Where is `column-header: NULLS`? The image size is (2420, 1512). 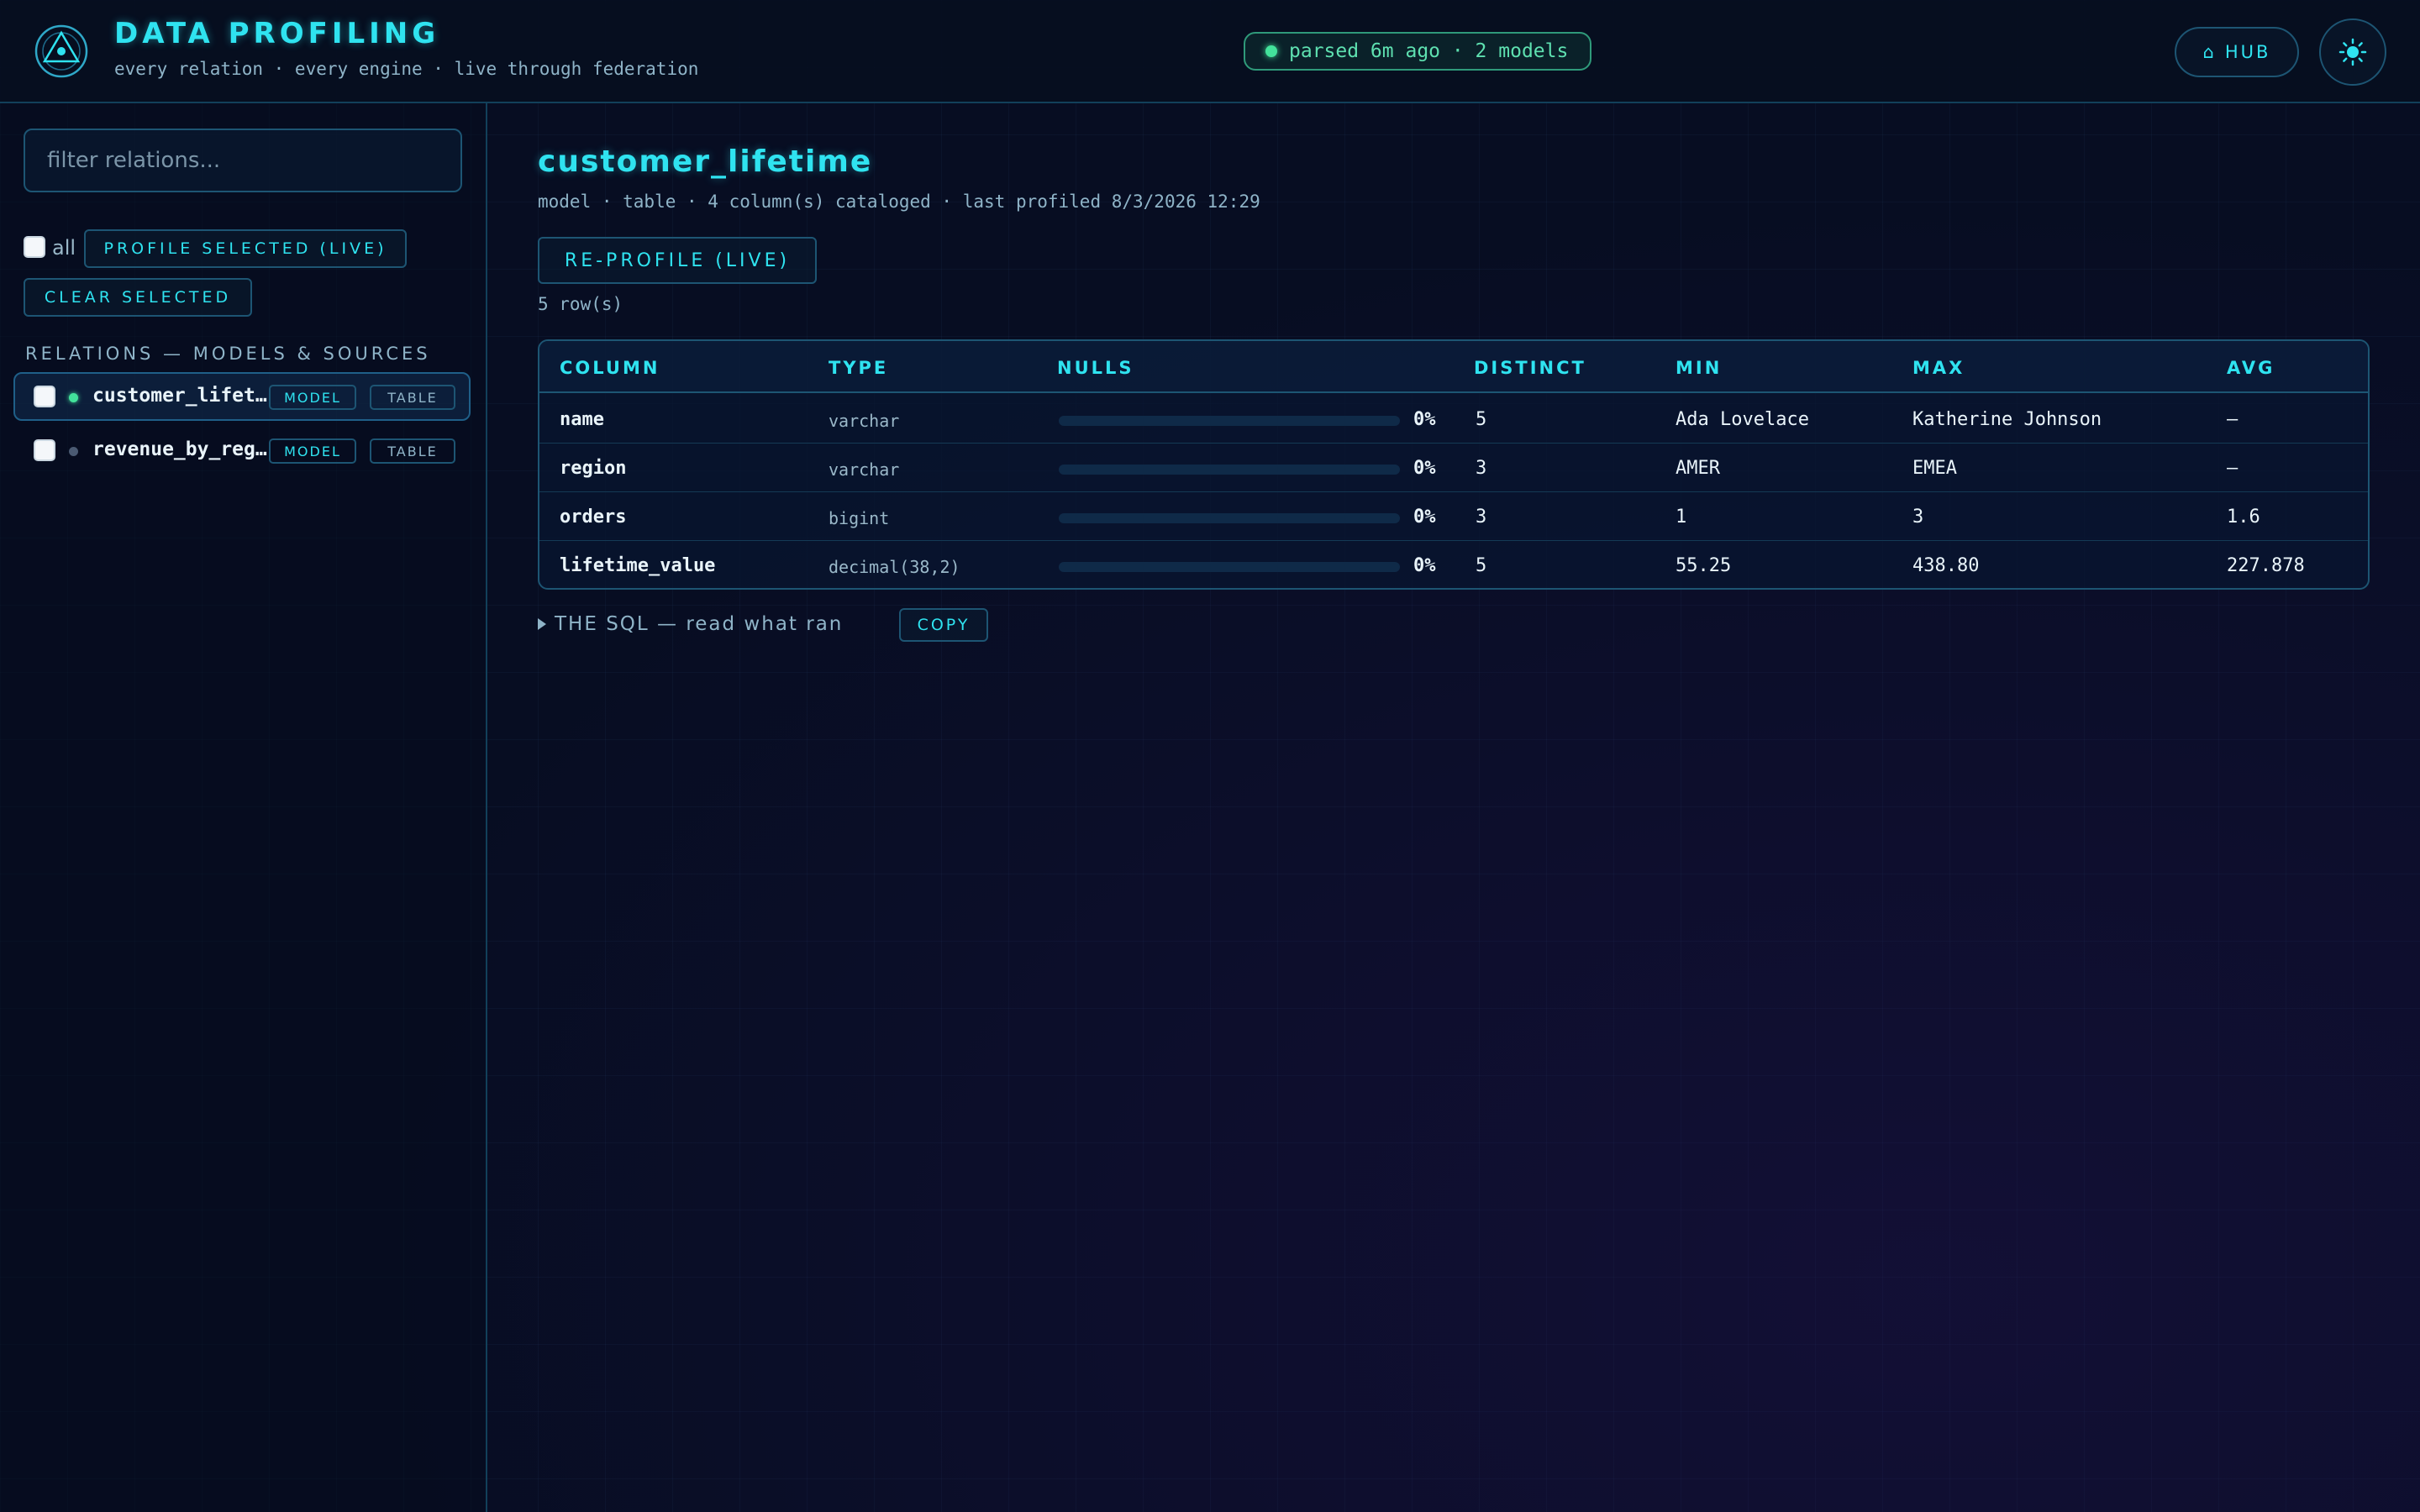
column-header: NULLS is located at coordinates (1095, 368).